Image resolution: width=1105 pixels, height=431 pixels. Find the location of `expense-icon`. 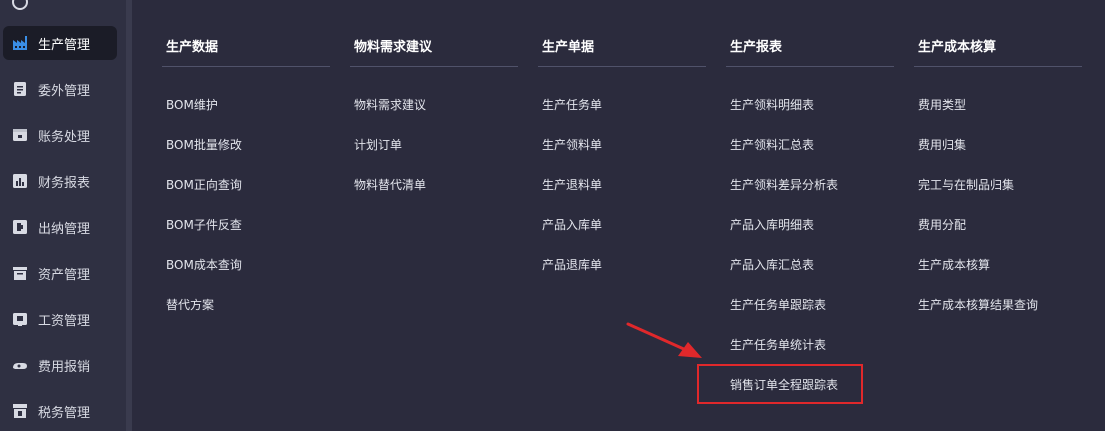

expense-icon is located at coordinates (20, 365).